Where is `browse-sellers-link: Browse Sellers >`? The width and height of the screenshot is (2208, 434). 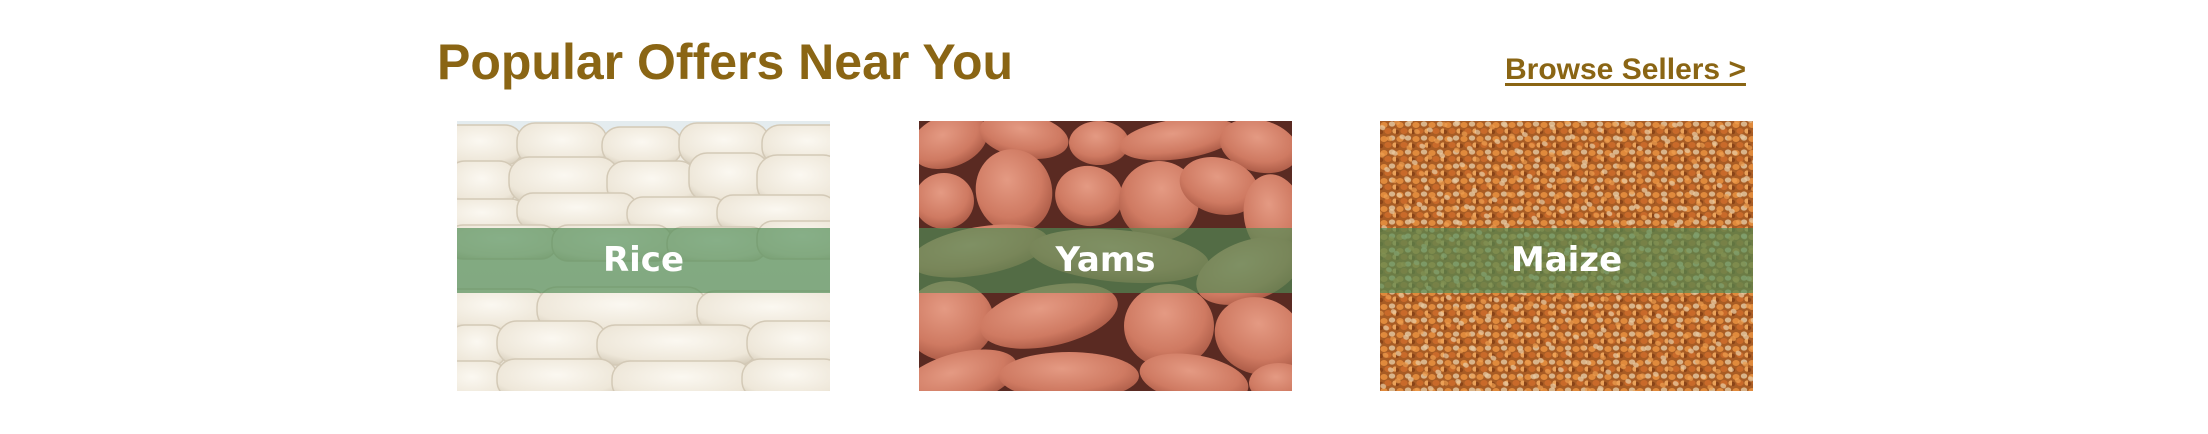
browse-sellers-link: Browse Sellers > is located at coordinates (1625, 70).